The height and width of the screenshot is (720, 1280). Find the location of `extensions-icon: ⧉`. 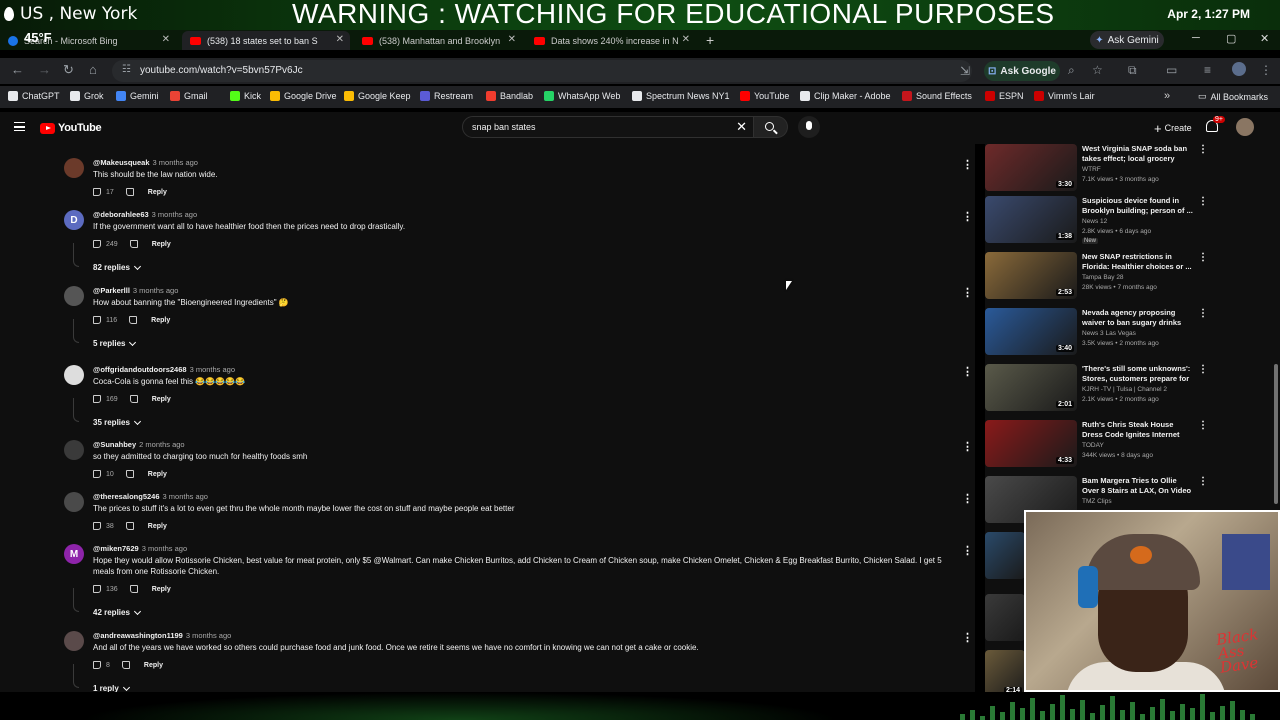

extensions-icon: ⧉ is located at coordinates (1132, 70).